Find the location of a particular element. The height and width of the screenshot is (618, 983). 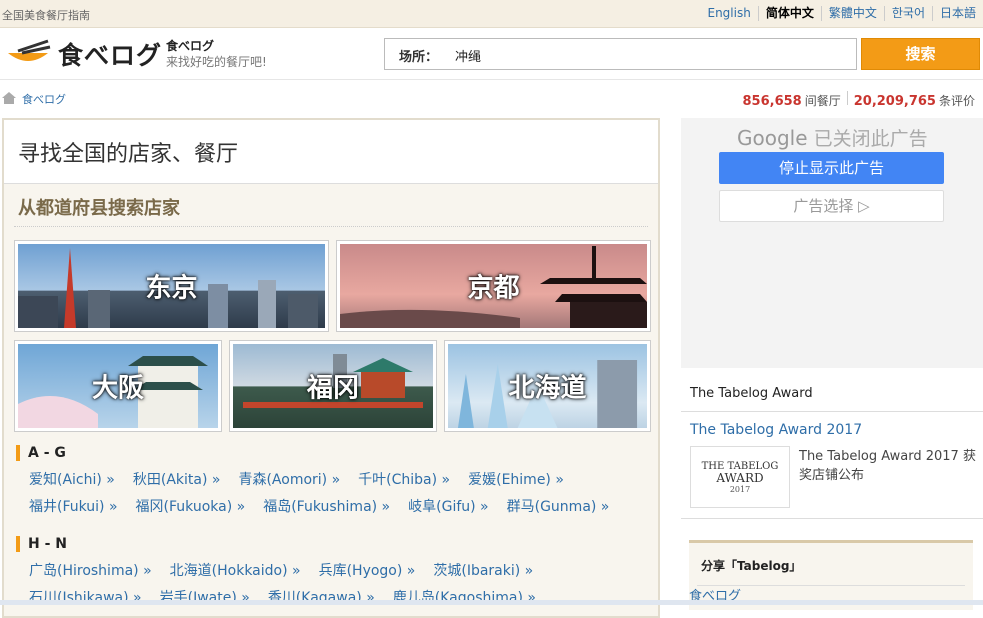

page-title: 寻找全国的店家、餐厅 is located at coordinates (128, 154).